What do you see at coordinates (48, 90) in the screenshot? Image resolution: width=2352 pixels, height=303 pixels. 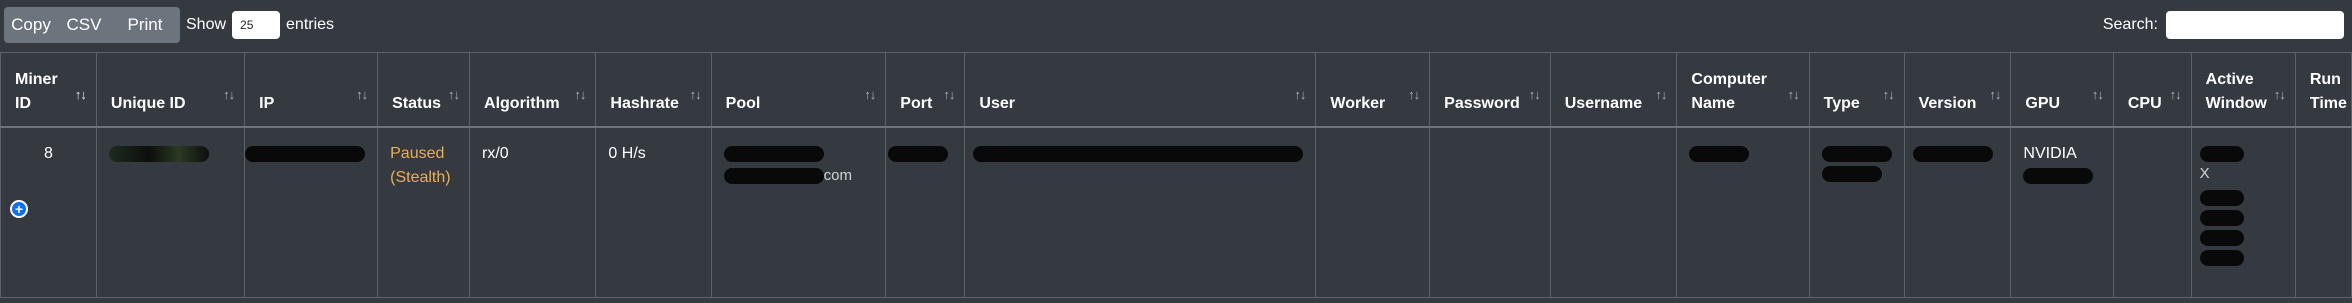 I see `col-miner-id: Miner ID ↑↓` at bounding box center [48, 90].